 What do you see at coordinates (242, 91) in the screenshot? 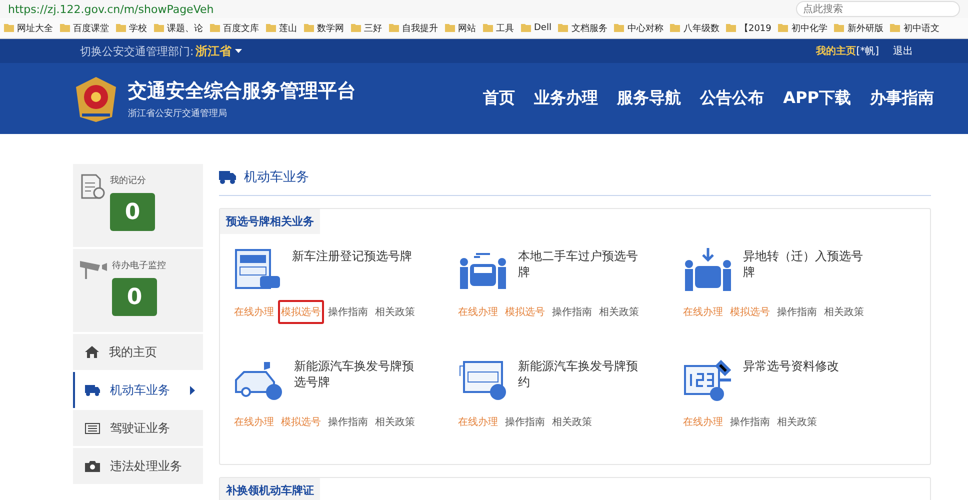
I see `site-title: 交通安全综合服务管理平台` at bounding box center [242, 91].